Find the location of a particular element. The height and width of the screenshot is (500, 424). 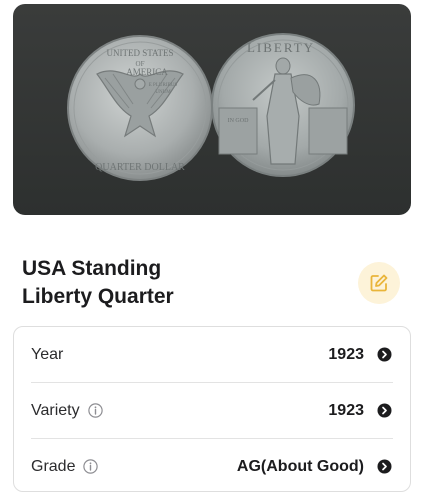

detail-row-variety: Variety 1923 is located at coordinates (212, 410).